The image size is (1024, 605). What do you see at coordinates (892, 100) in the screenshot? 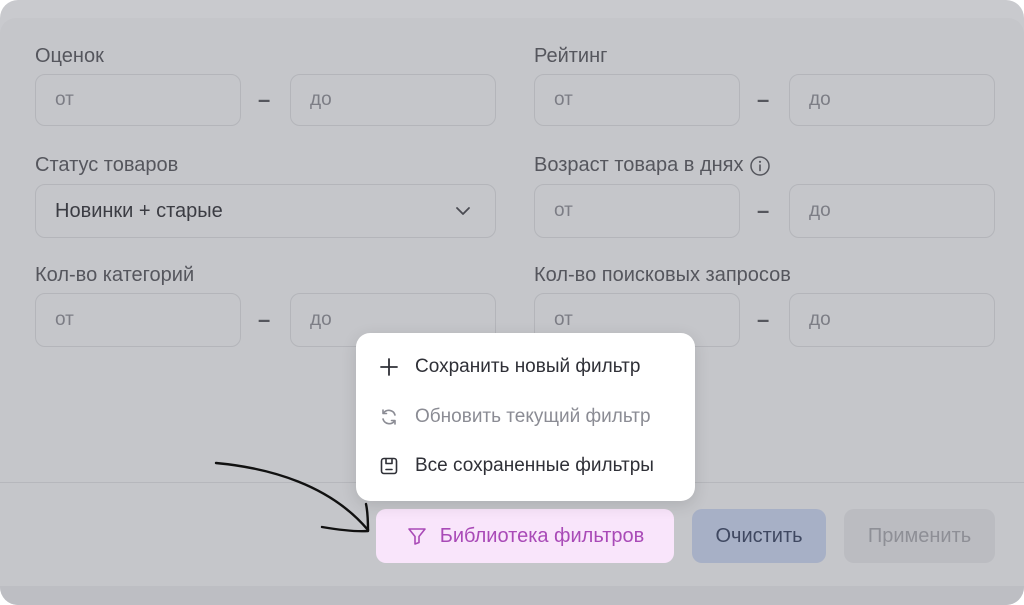
I see `rating-to-input: до` at bounding box center [892, 100].